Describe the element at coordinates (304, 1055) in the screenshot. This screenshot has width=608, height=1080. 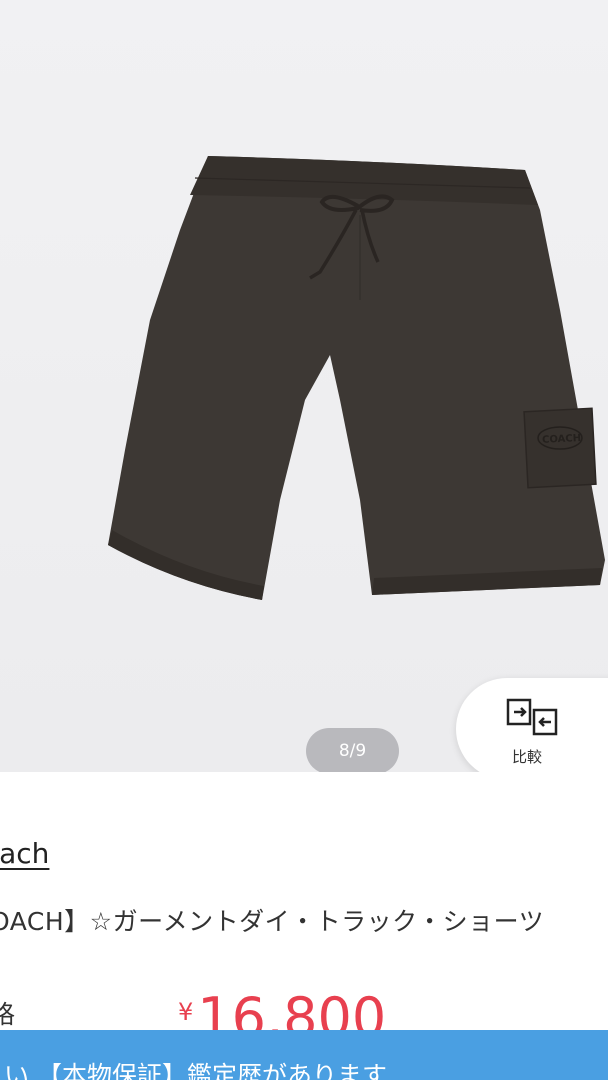
I see `authenticity-banner: い 【本物保証】鑑定歴があります` at that location.